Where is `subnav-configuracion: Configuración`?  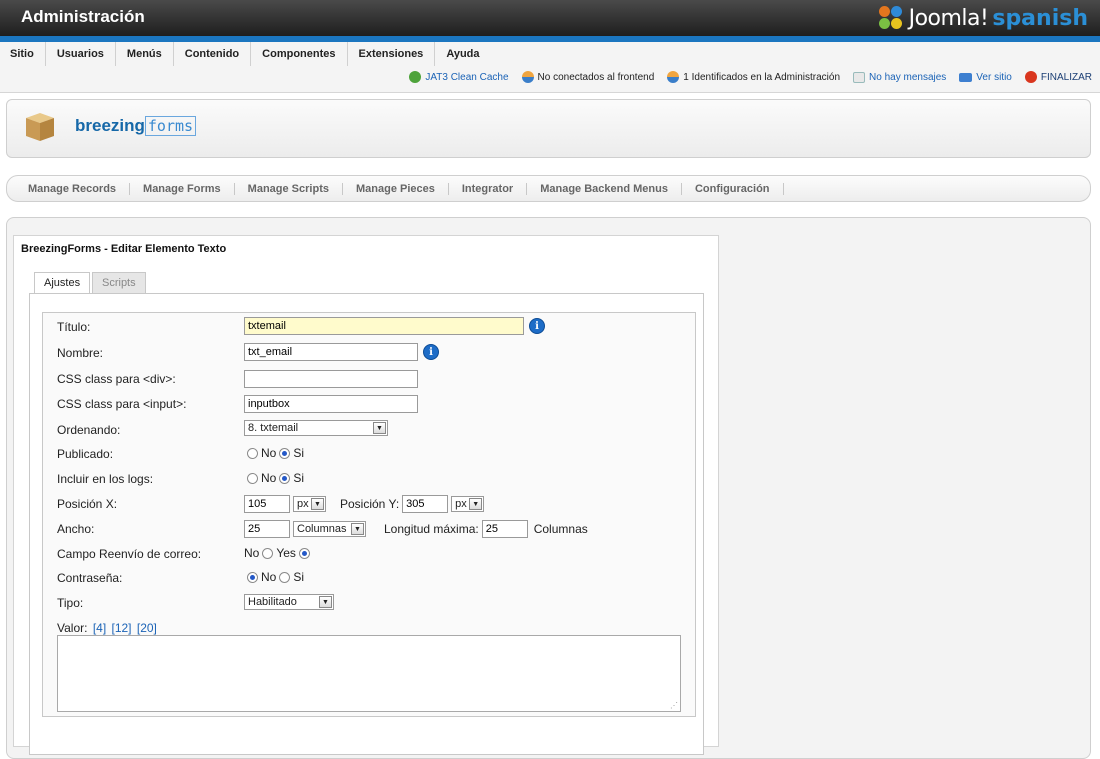 subnav-configuracion: Configuración is located at coordinates (733, 188).